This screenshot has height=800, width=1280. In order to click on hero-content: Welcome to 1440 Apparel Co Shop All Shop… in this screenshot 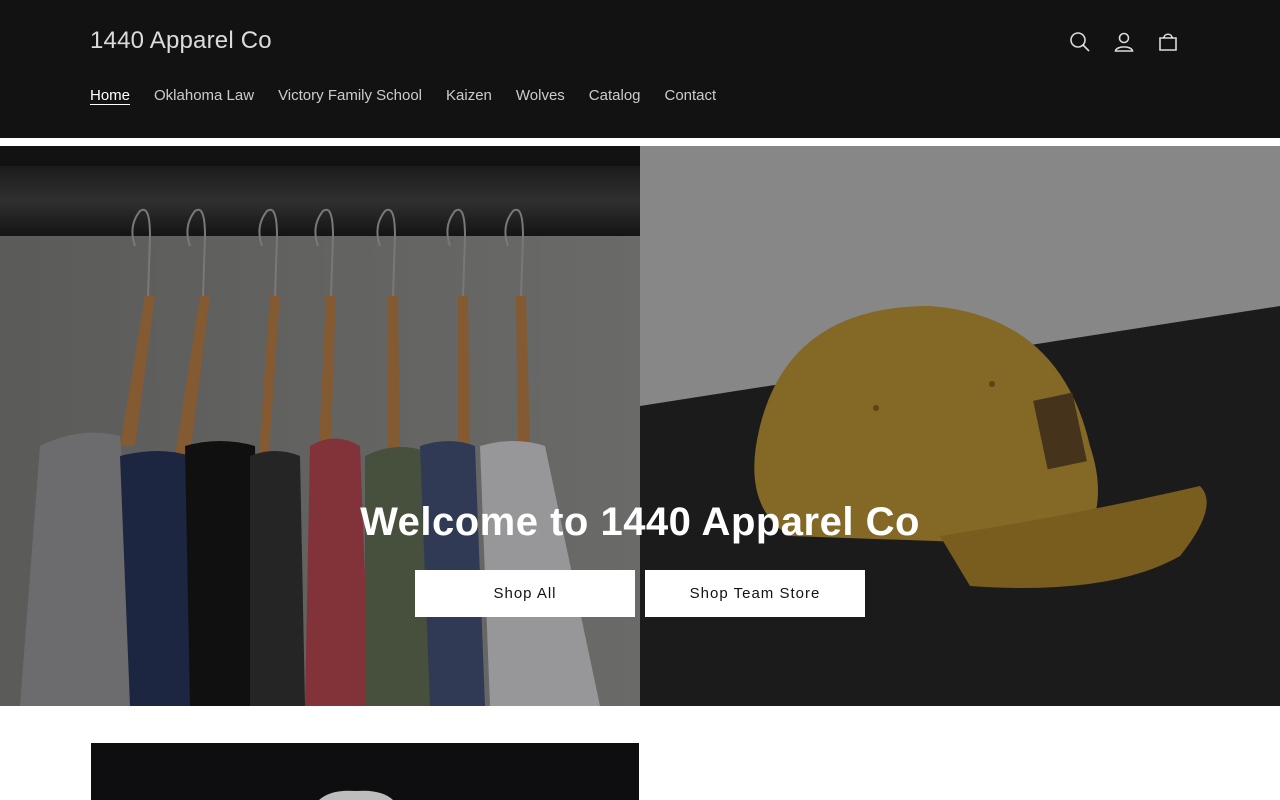, I will do `click(640, 558)`.